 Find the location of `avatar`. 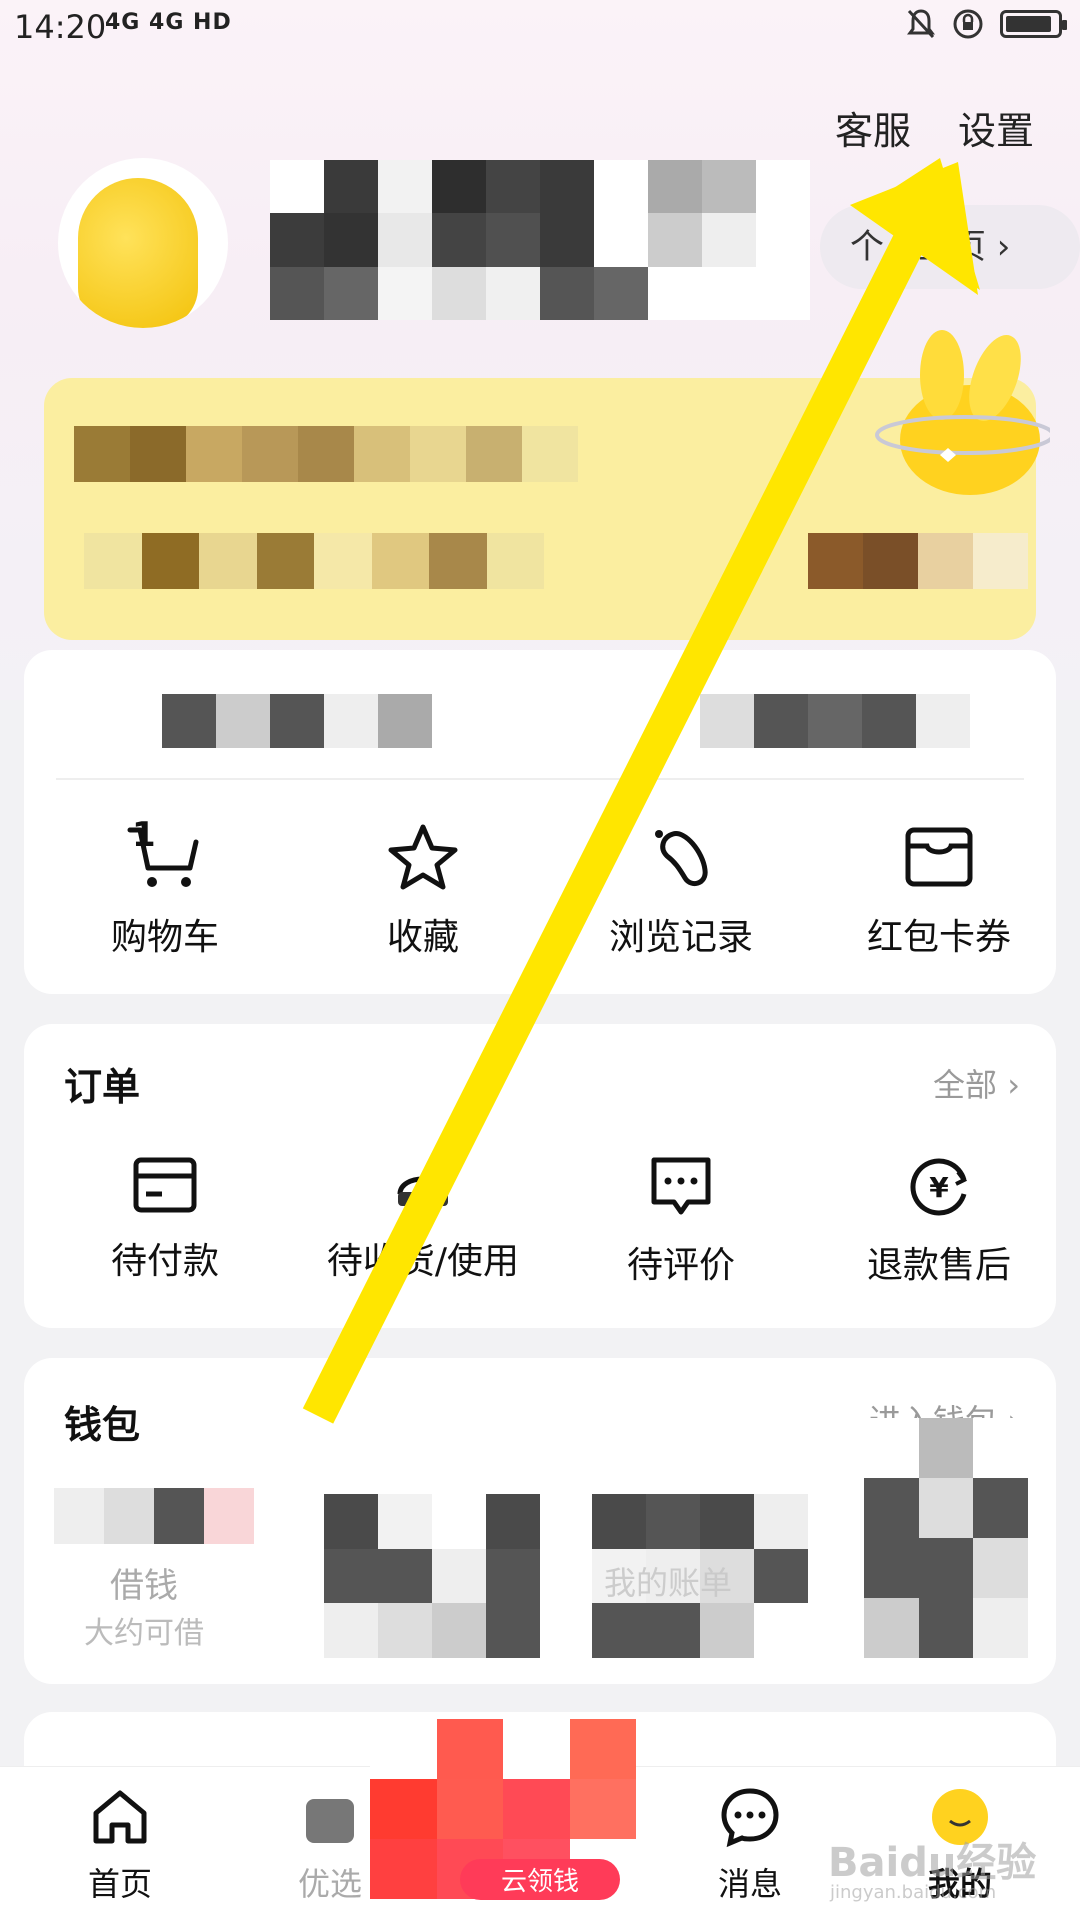

avatar is located at coordinates (143, 243).